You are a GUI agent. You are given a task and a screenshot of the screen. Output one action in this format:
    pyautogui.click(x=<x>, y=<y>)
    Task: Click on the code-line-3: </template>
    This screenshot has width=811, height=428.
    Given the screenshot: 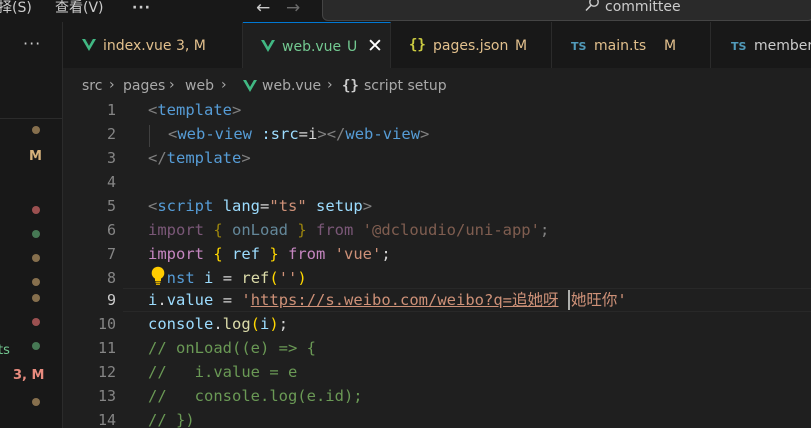 What is the action you would take?
    pyautogui.click(x=199, y=158)
    